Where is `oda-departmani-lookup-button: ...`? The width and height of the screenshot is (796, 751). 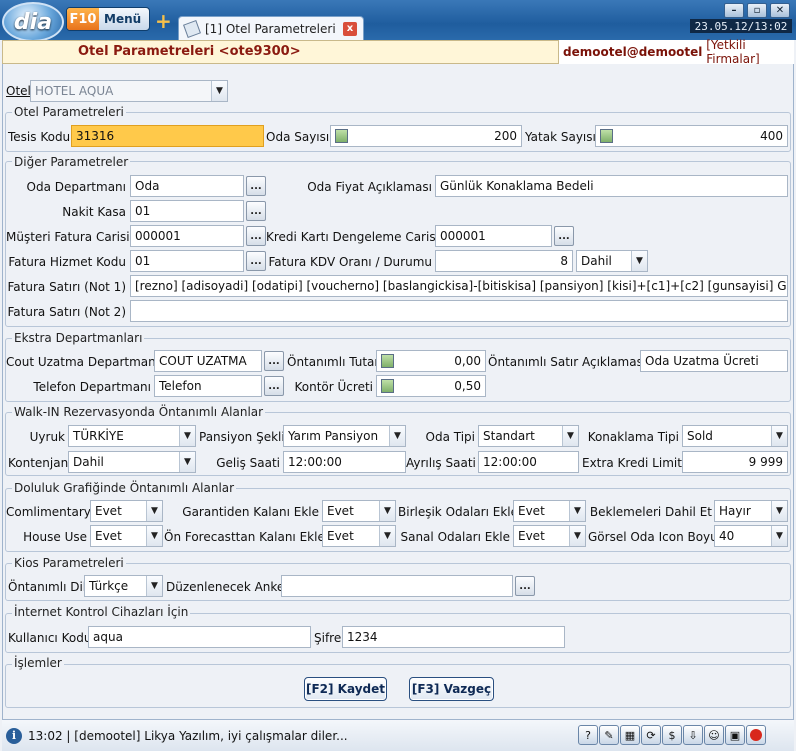 oda-departmani-lookup-button: ... is located at coordinates (256, 186).